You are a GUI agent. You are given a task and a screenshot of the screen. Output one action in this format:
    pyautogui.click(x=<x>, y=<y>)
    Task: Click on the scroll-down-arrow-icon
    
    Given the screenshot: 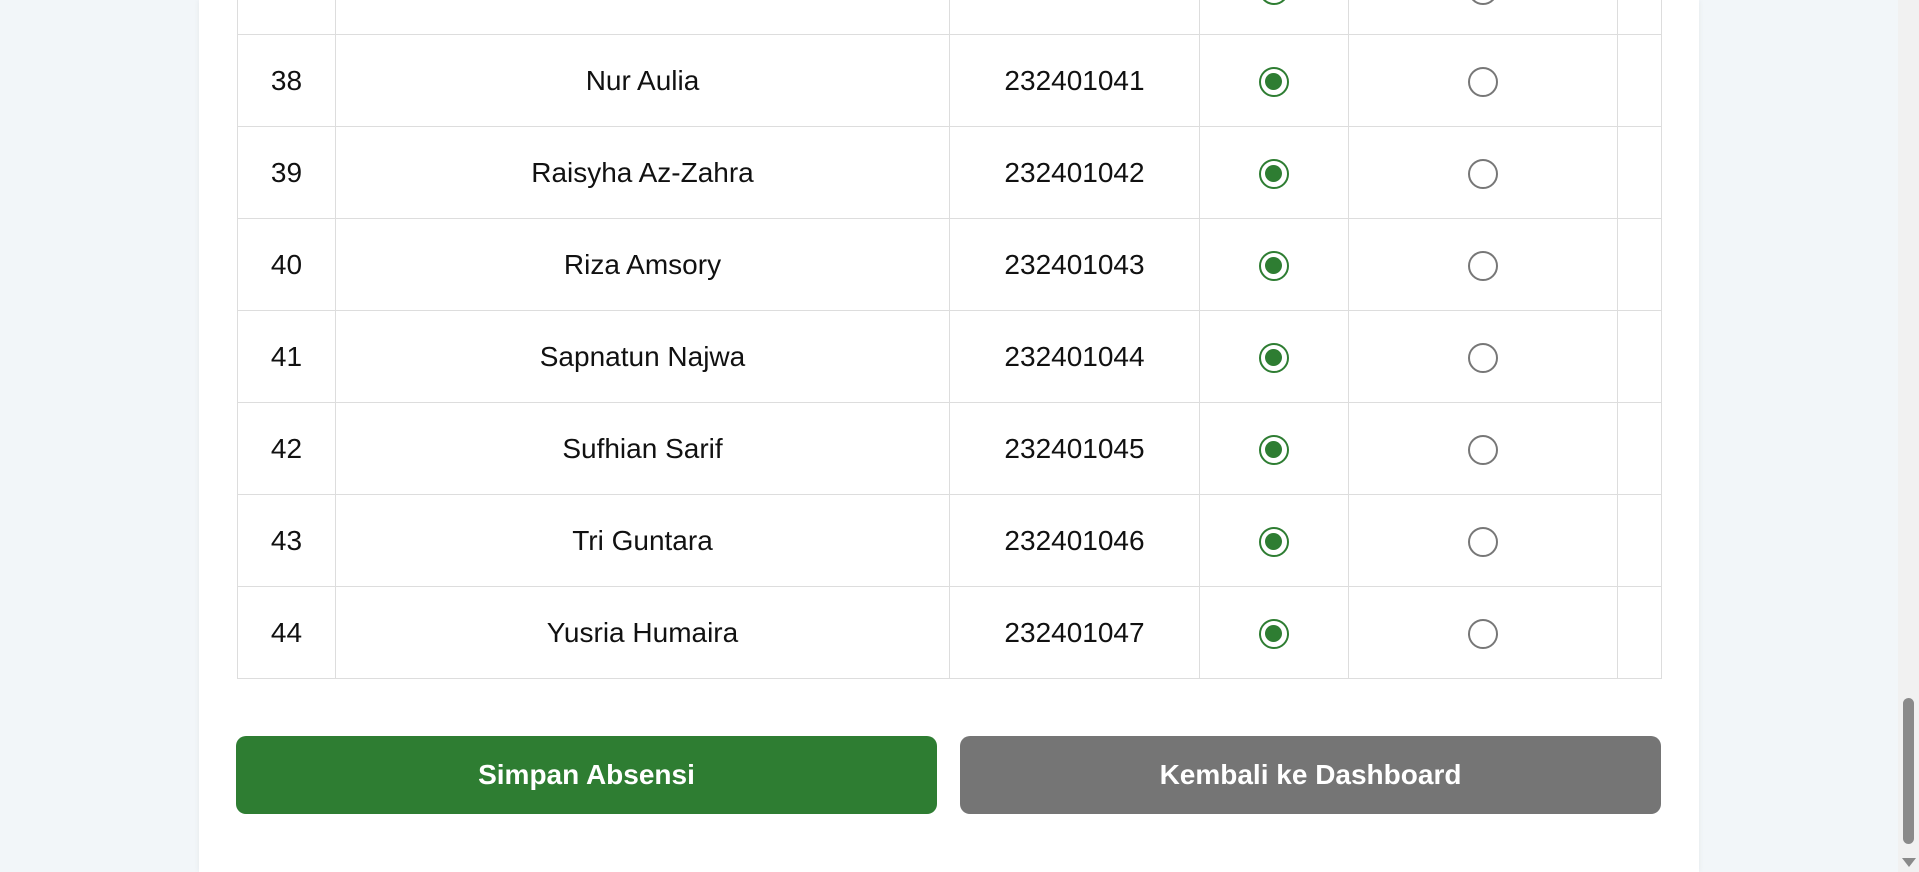 What is the action you would take?
    pyautogui.click(x=1909, y=862)
    